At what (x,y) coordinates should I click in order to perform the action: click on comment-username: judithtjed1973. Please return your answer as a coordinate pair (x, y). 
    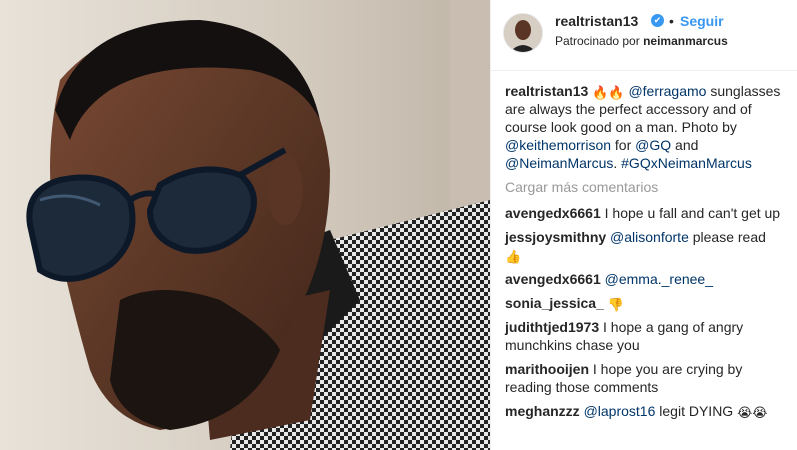
    Looking at the image, I should click on (552, 327).